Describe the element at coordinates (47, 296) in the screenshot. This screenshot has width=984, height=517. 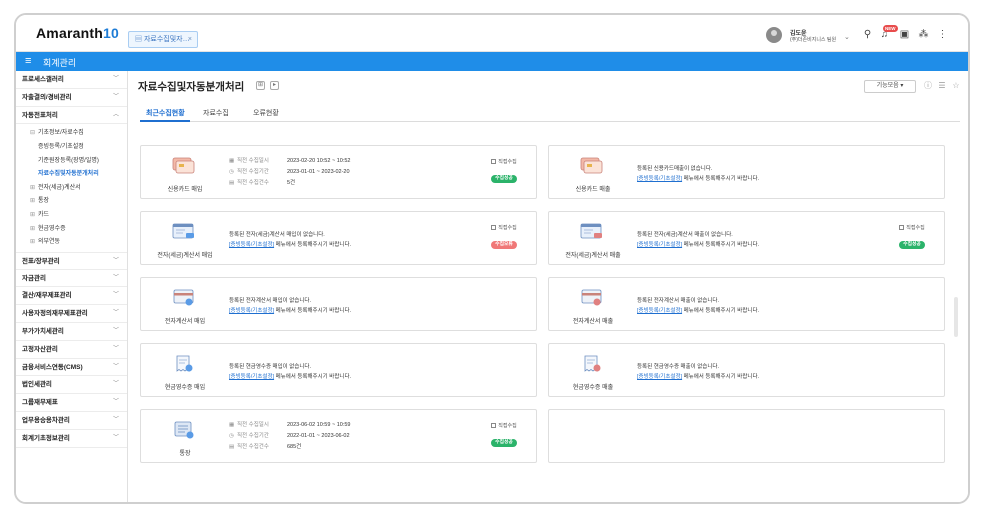
I see `sidebar-section-label: 결산/재무제표관리` at that location.